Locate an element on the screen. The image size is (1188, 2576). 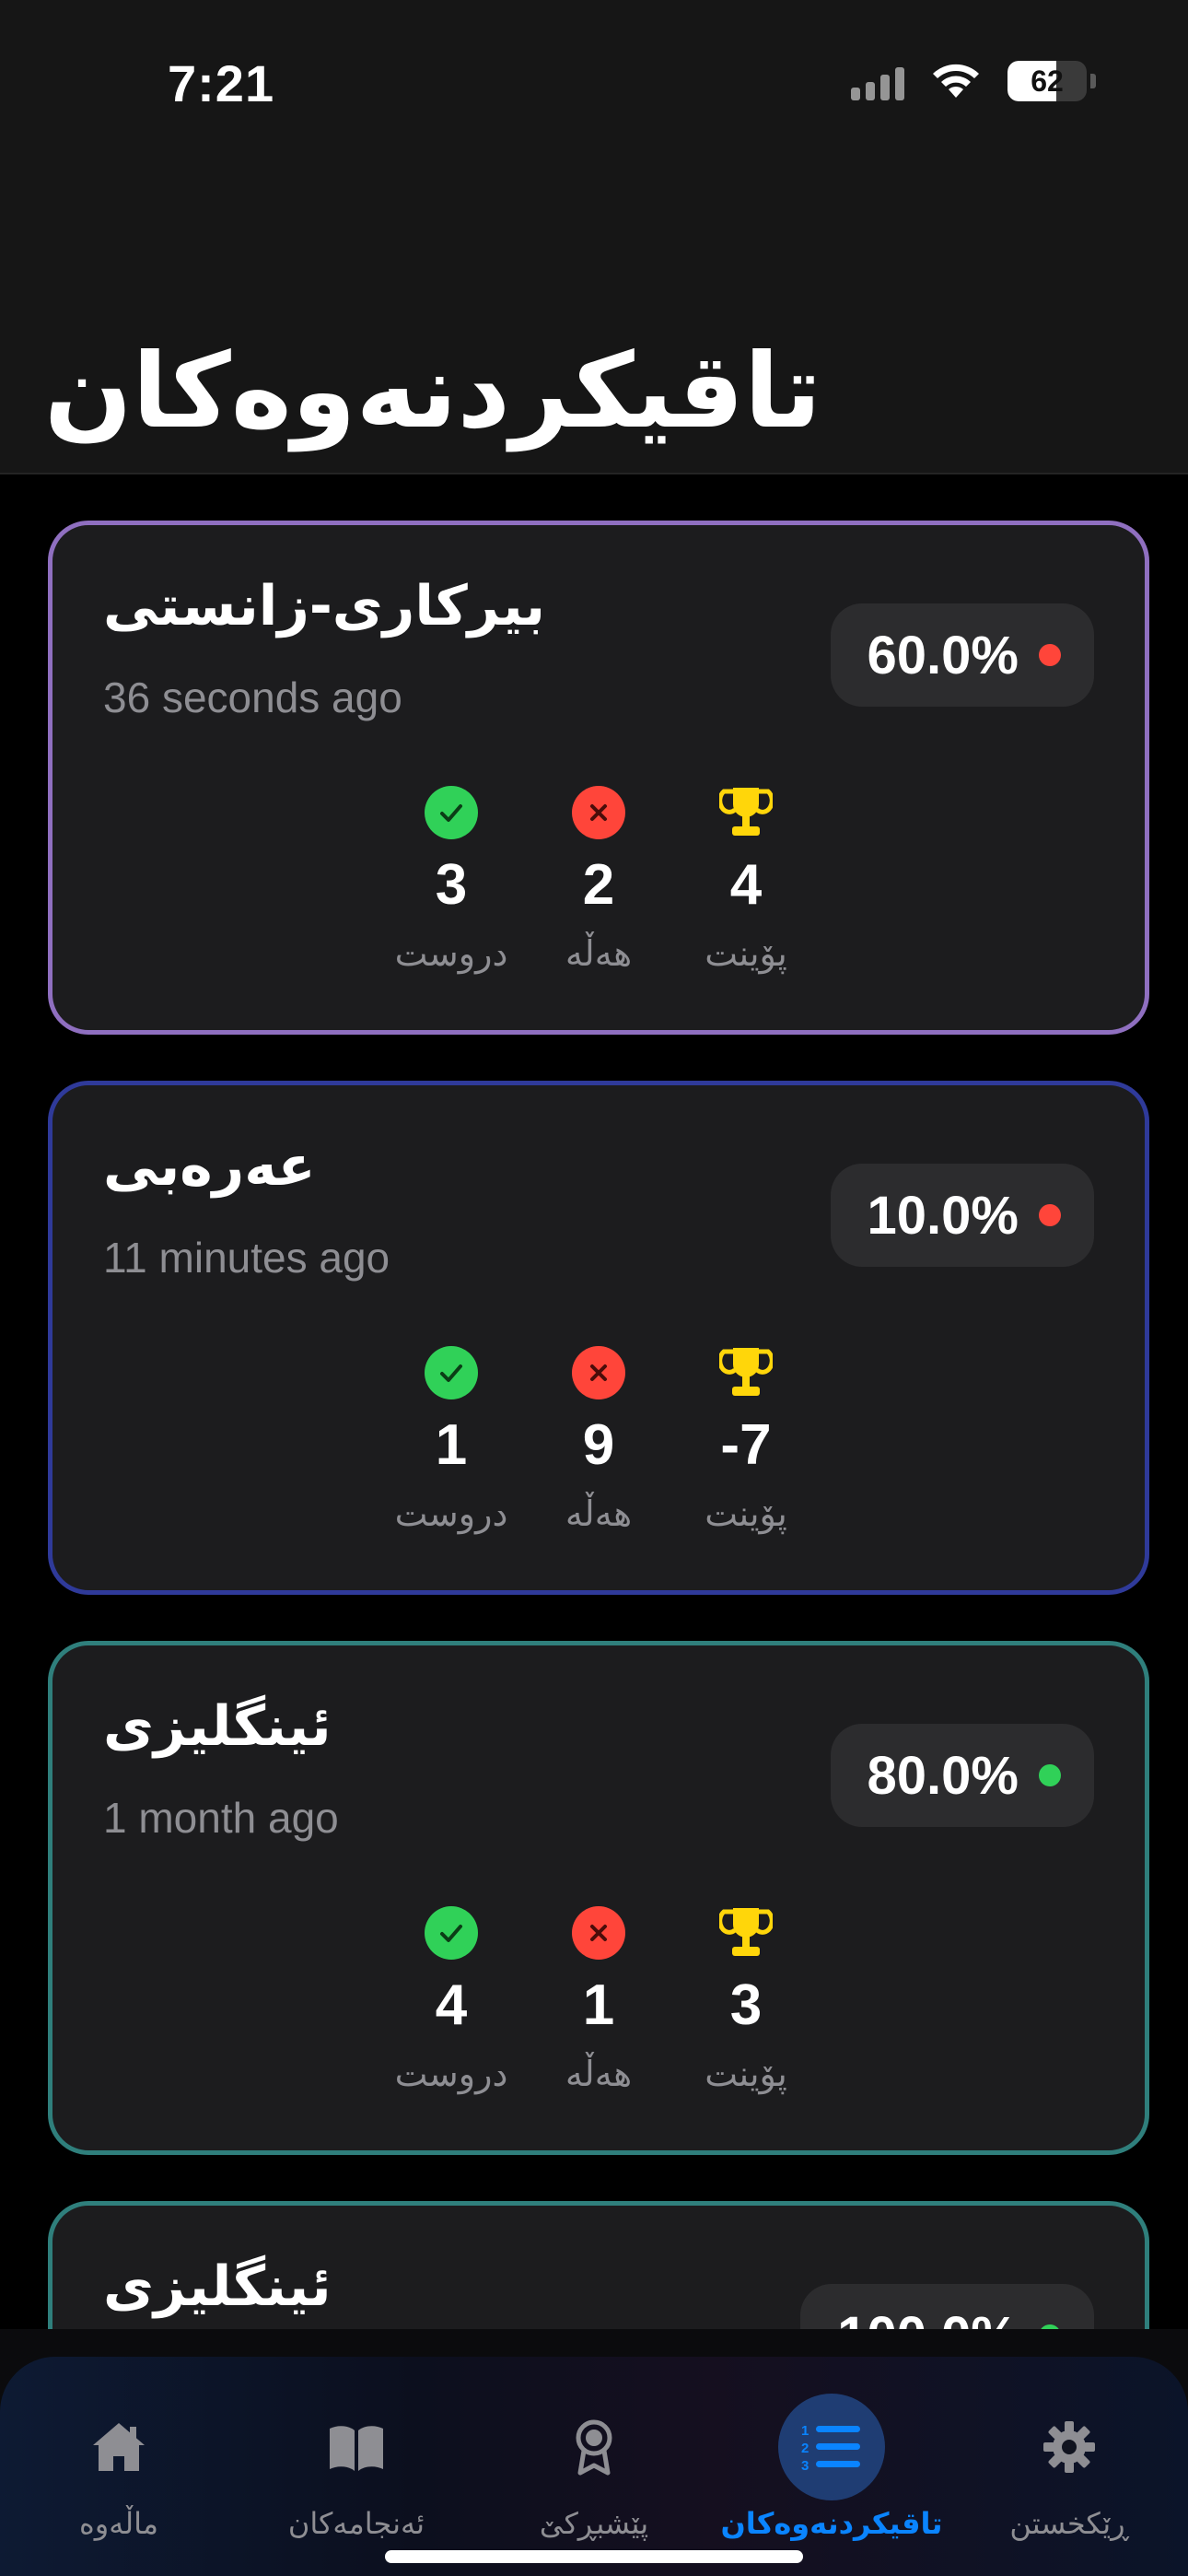
tab-gear: ڕێکخستن is located at coordinates (1069, 2467).